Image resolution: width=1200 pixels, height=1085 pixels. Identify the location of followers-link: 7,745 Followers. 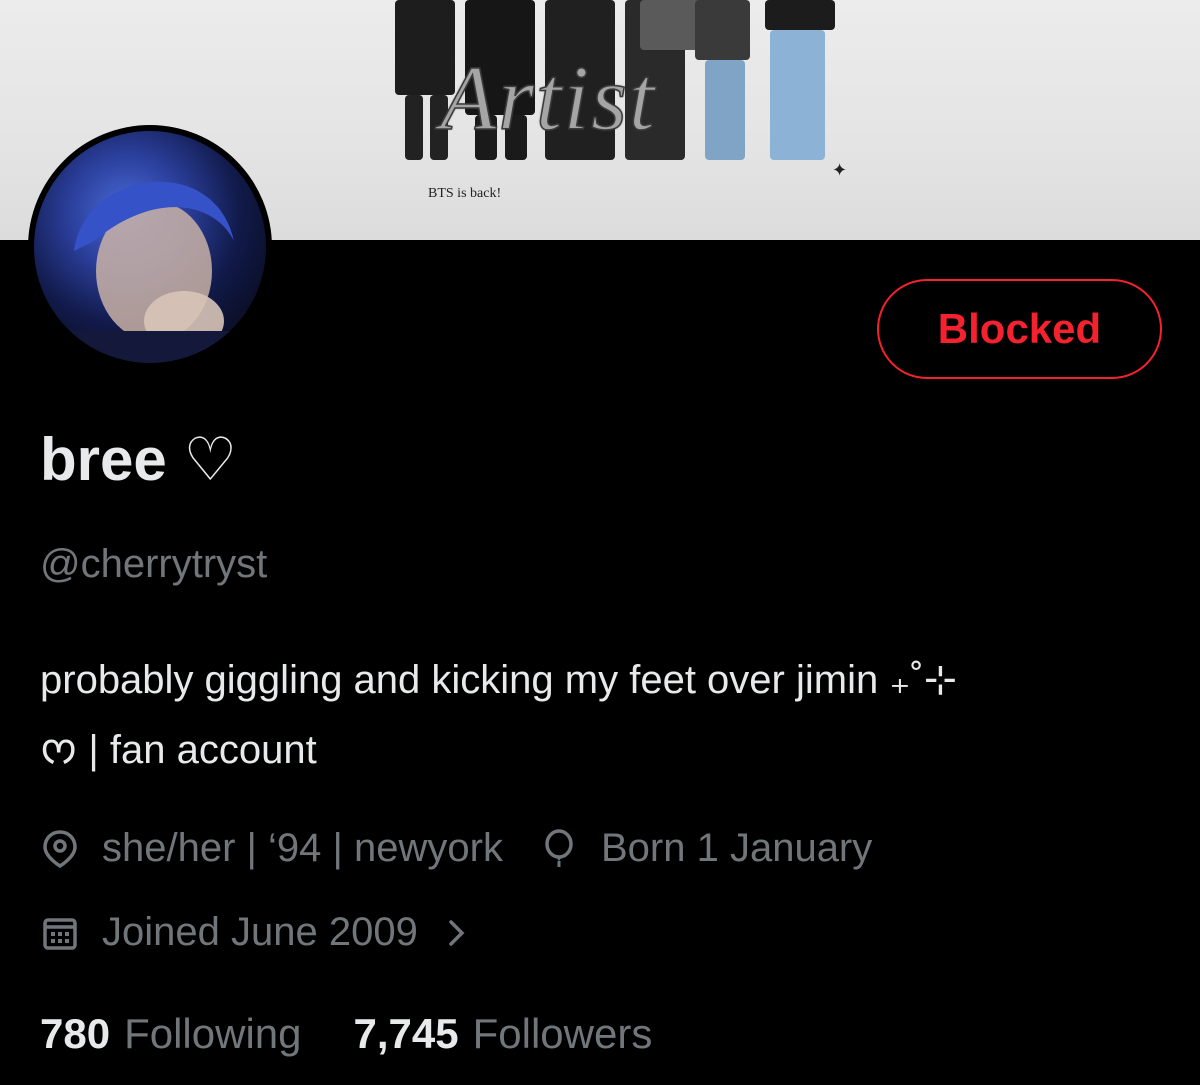
(503, 1034).